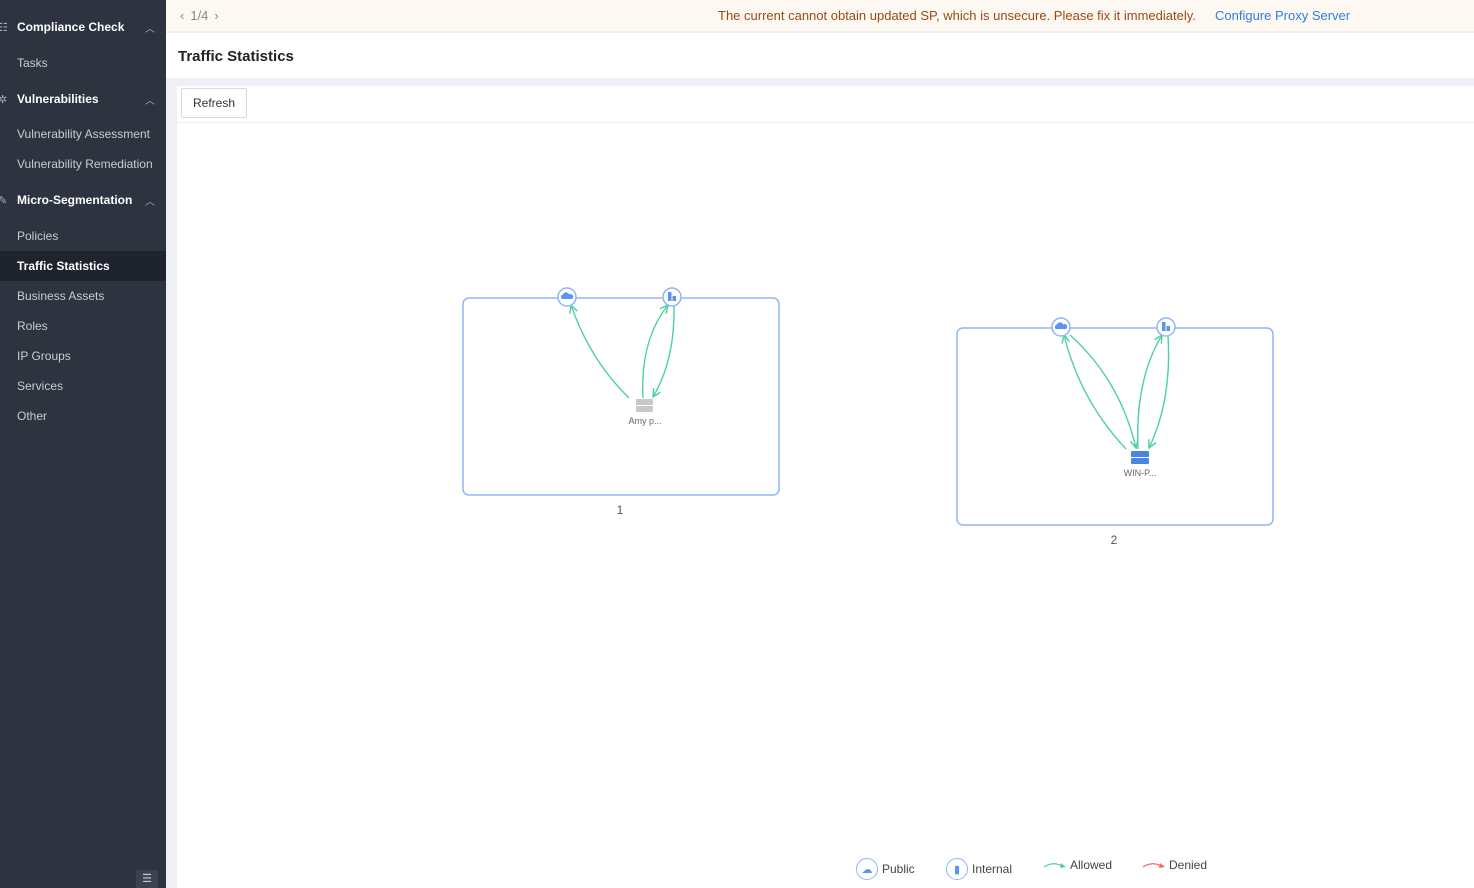 The image size is (1474, 888). Describe the element at coordinates (825, 104) in the screenshot. I see `toolbar: Refresh` at that location.